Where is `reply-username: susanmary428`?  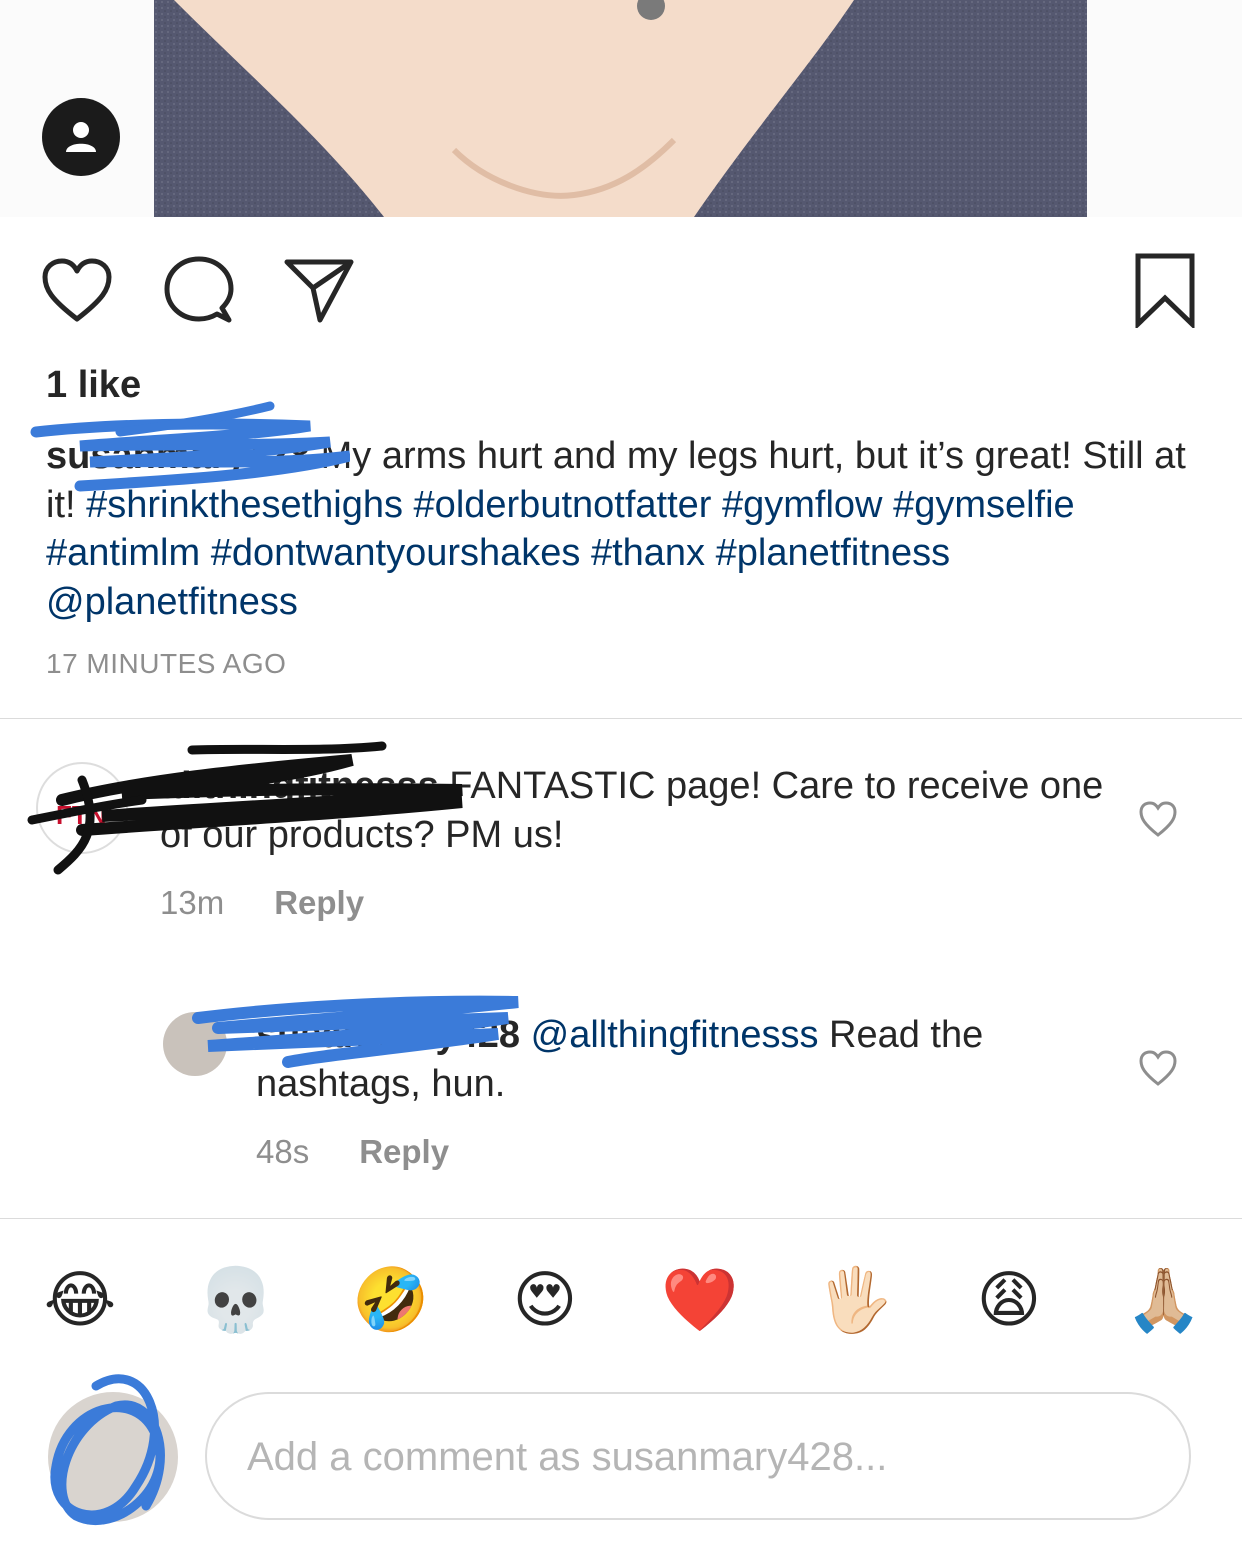
reply-username: susanmary428 is located at coordinates (388, 1035).